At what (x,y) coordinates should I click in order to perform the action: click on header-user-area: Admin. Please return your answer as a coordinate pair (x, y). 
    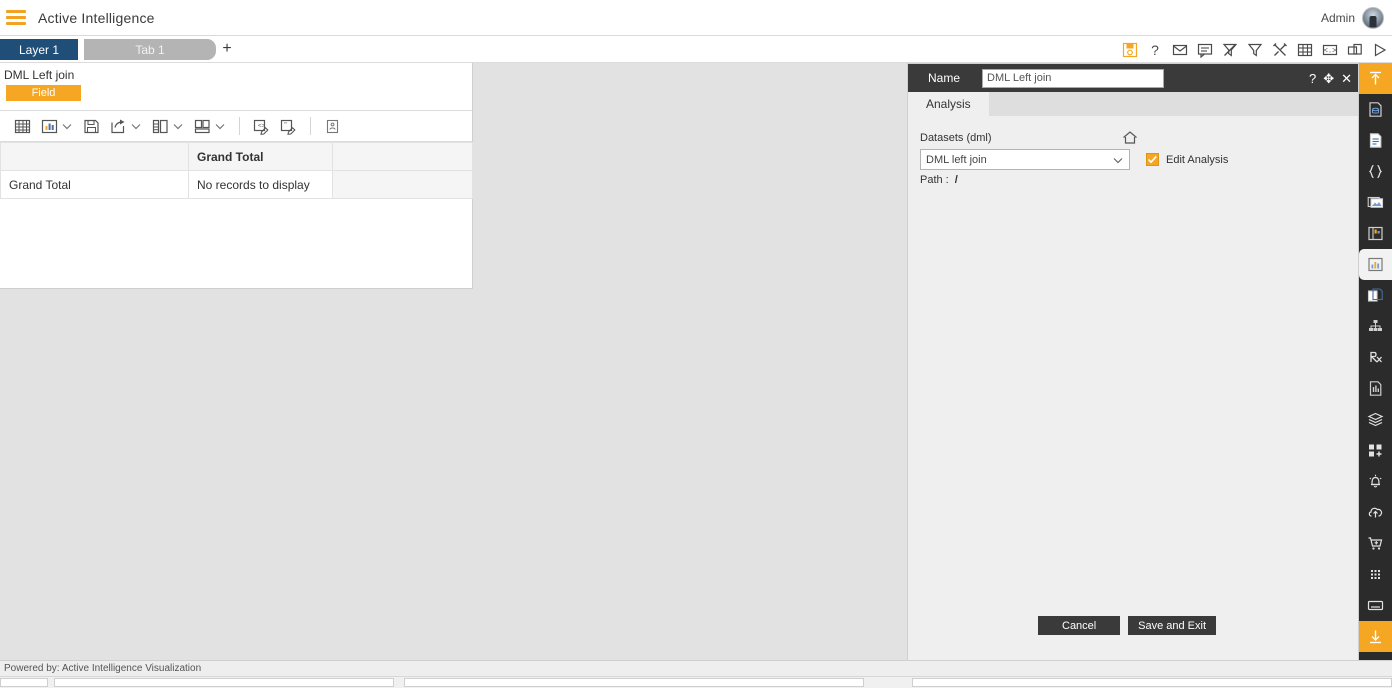
    Looking at the image, I should click on (1352, 17).